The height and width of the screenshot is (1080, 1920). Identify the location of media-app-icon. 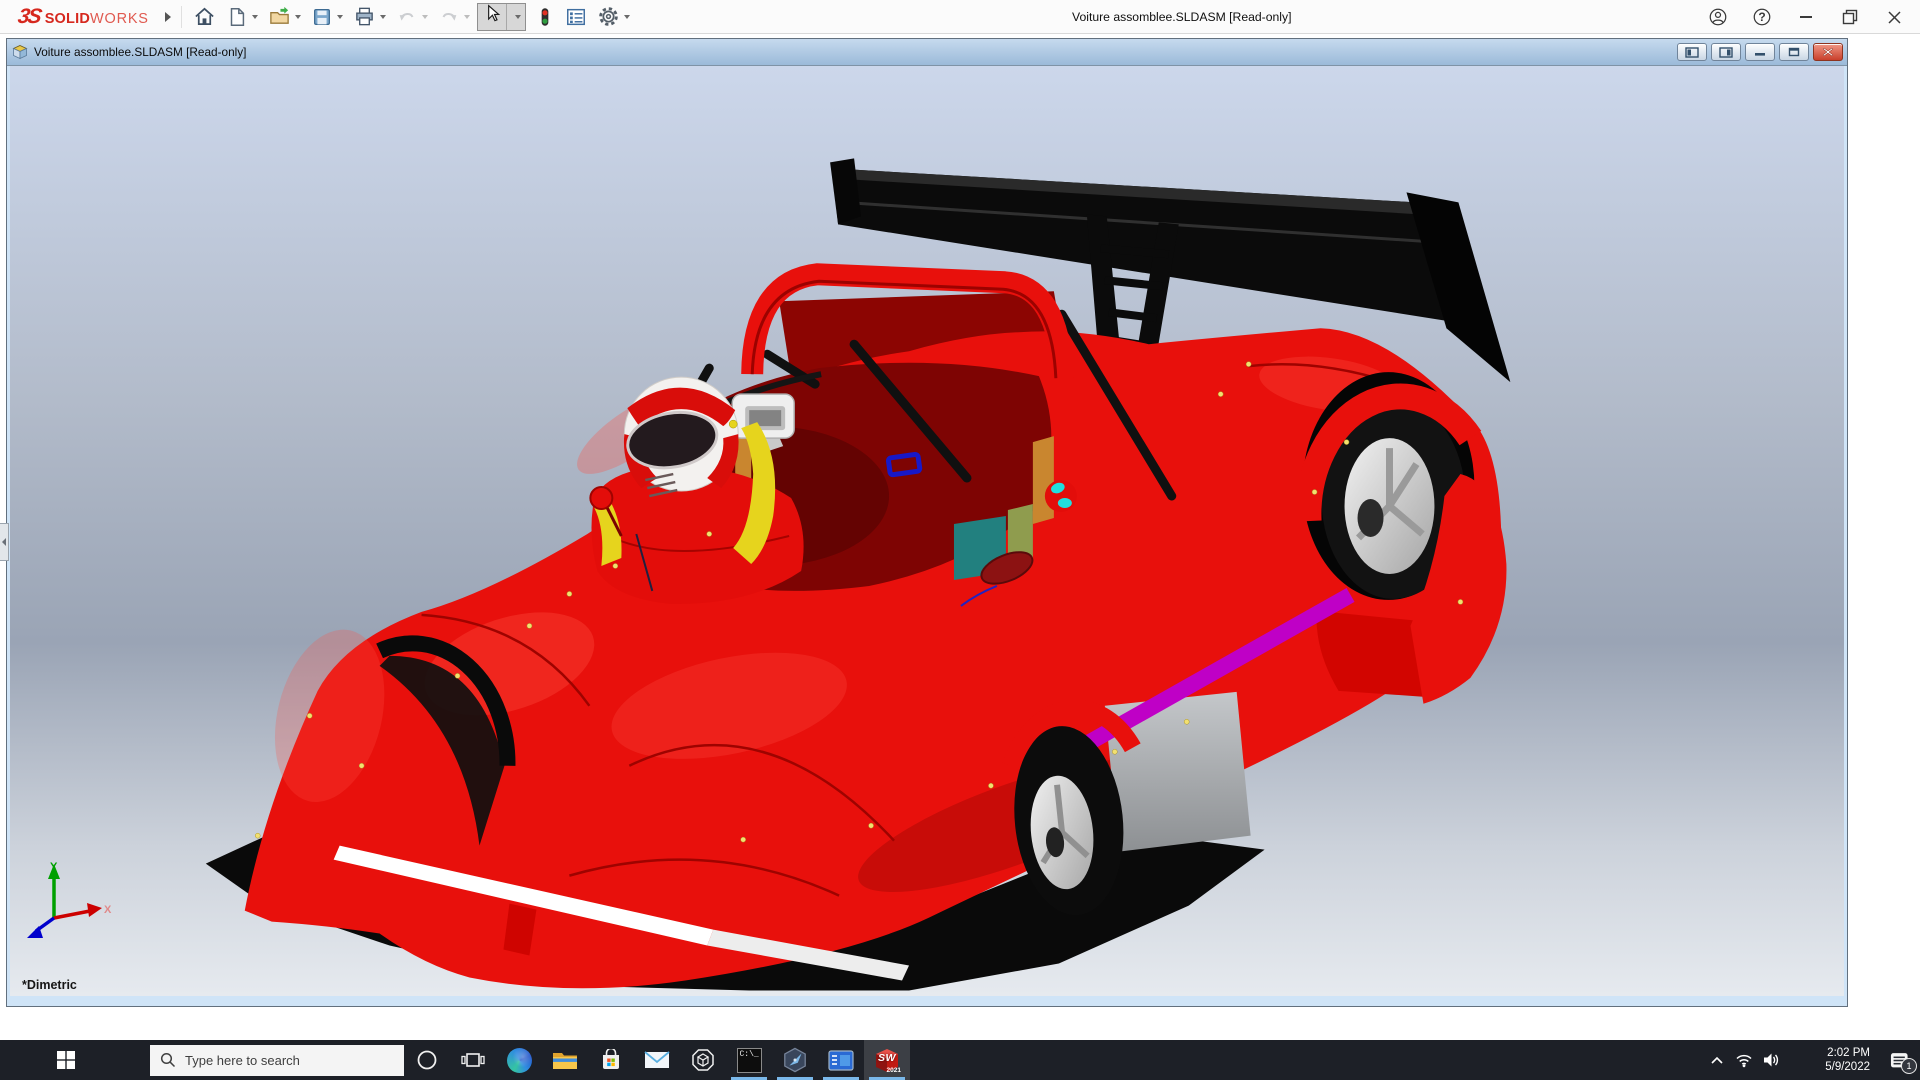
(841, 1060).